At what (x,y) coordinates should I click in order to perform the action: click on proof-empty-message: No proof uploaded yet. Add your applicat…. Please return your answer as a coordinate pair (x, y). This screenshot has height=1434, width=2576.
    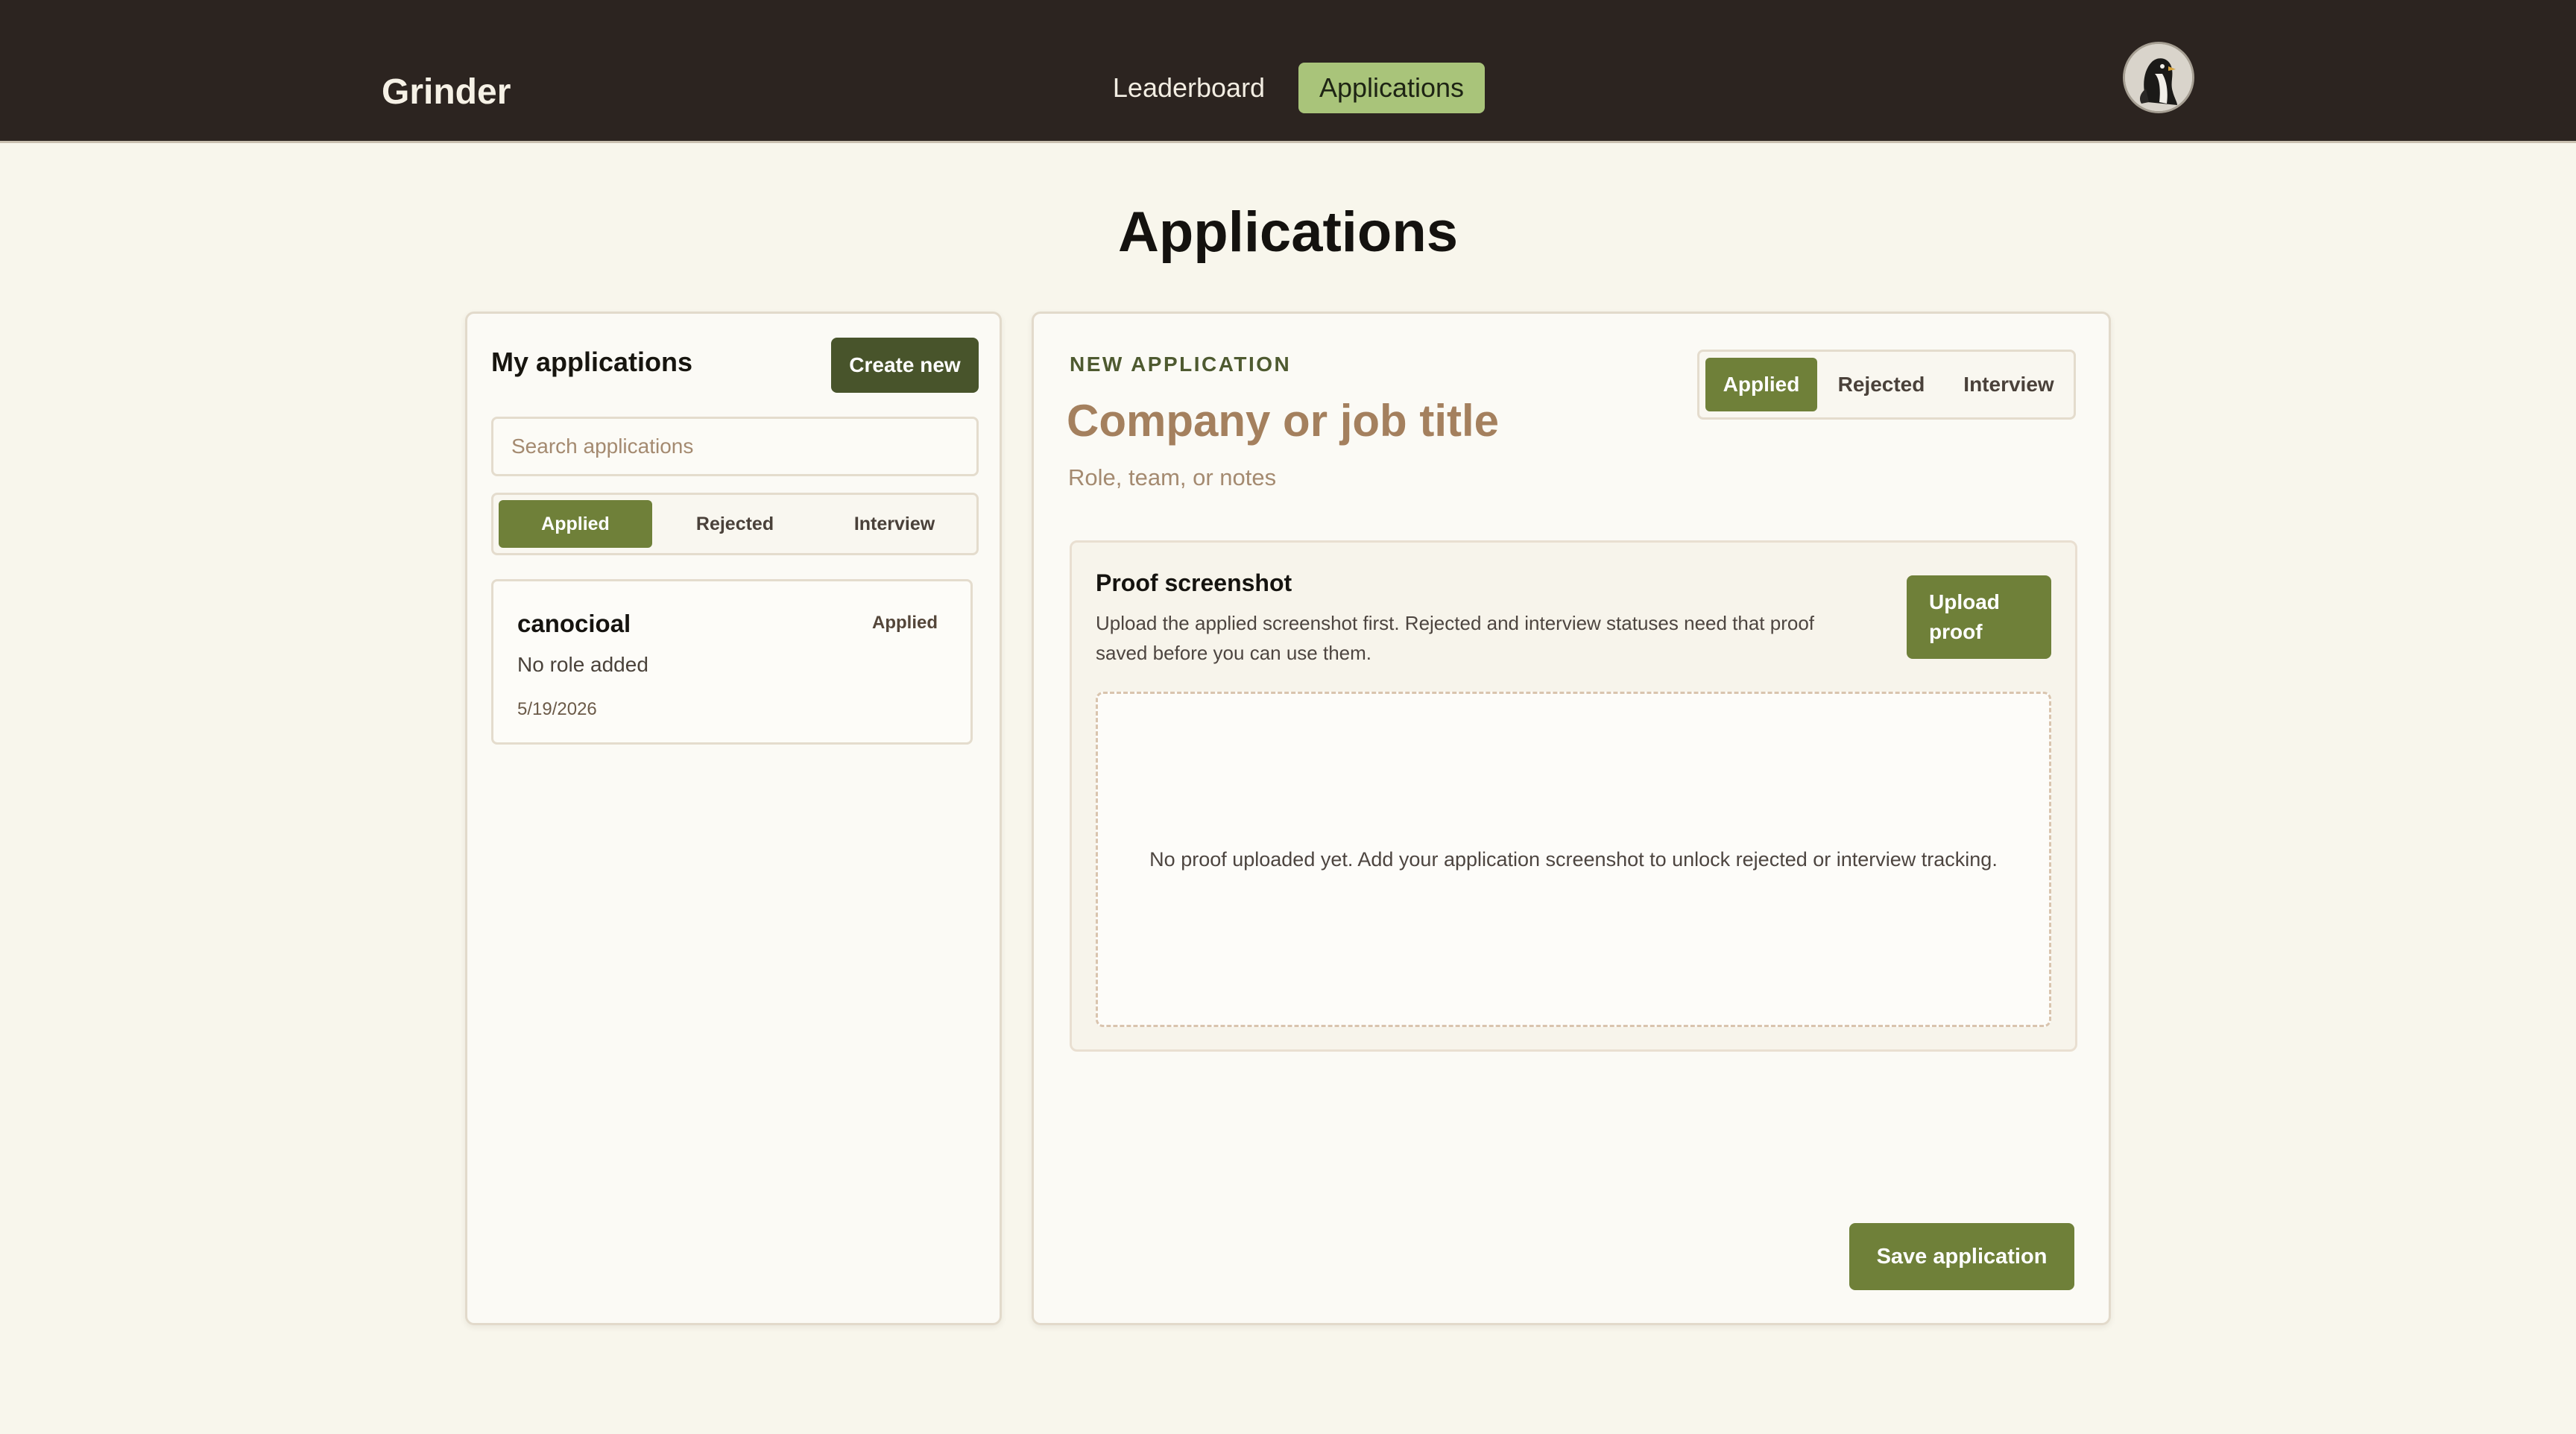
    Looking at the image, I should click on (1573, 859).